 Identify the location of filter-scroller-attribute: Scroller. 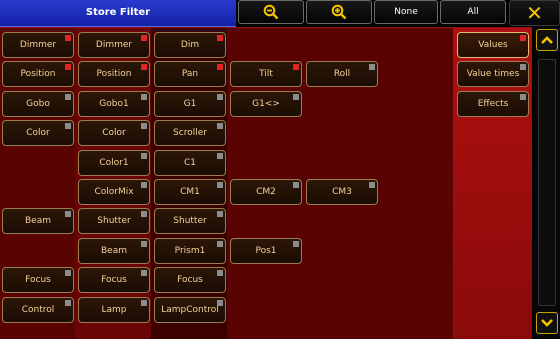
(190, 133).